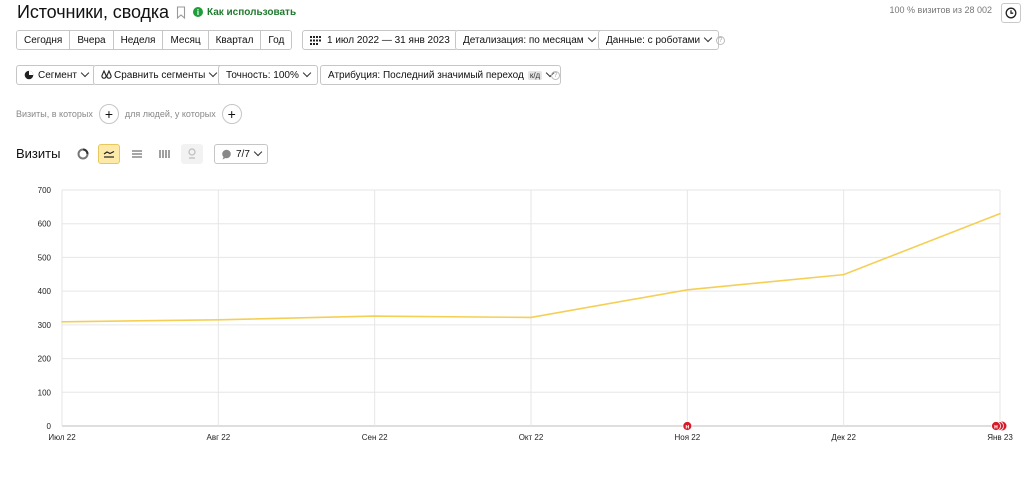 Image resolution: width=1024 pixels, height=478 pixels. What do you see at coordinates (940, 10) in the screenshot?
I see `visits-summary: 100 % визитов из 28 002` at bounding box center [940, 10].